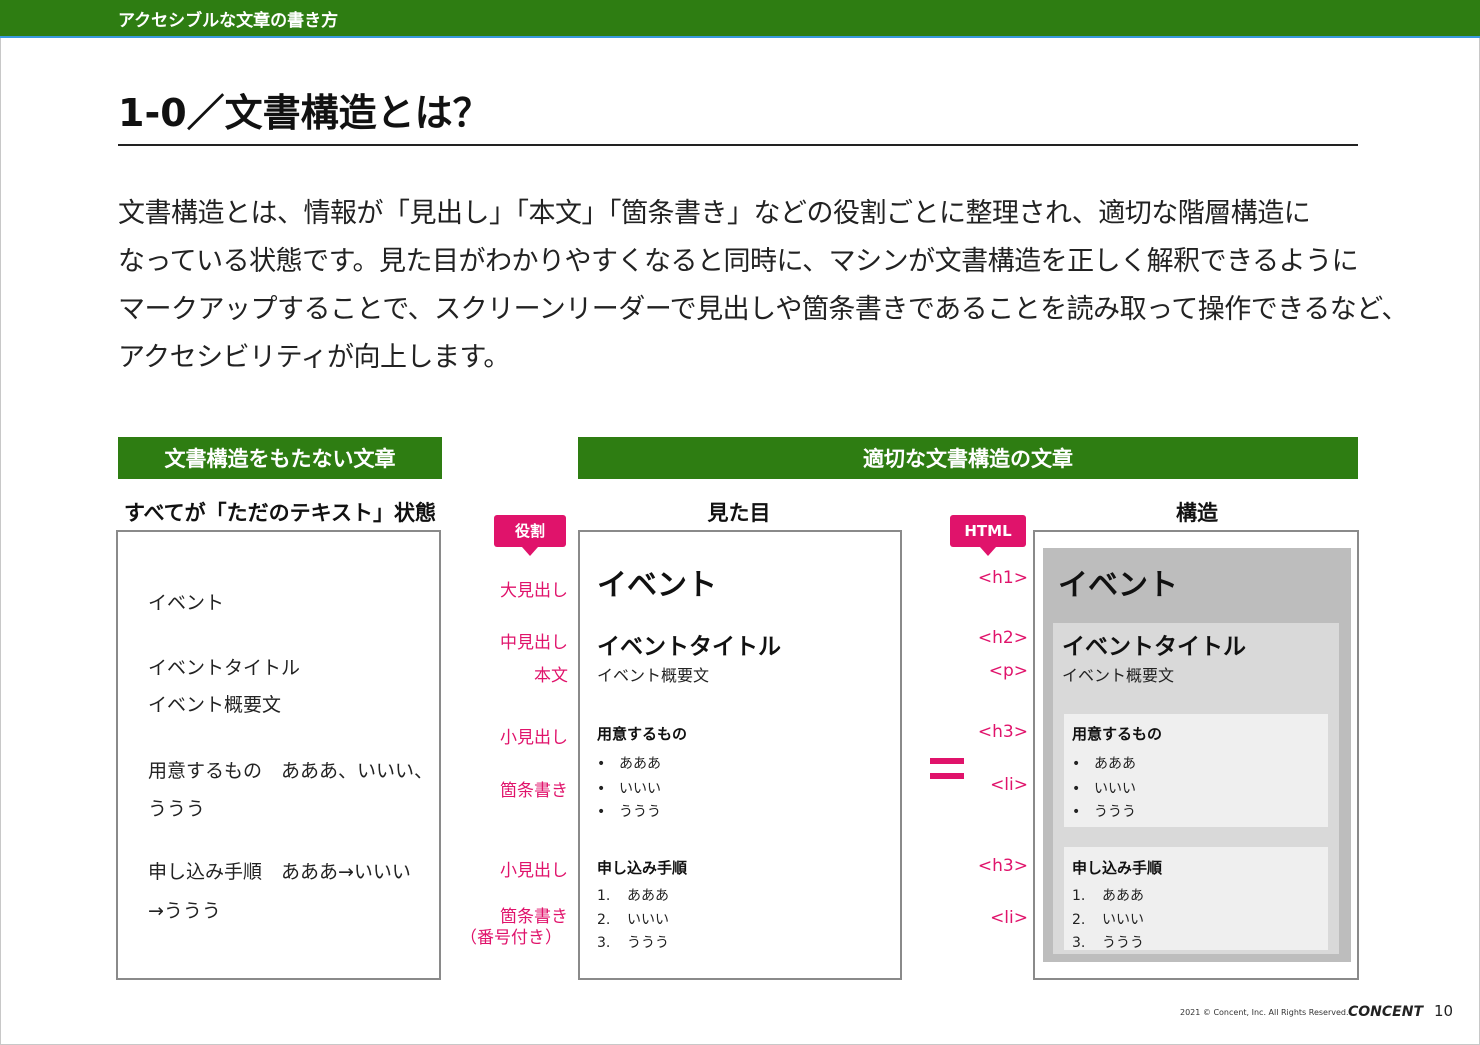  Describe the element at coordinates (280, 513) in the screenshot. I see `left-subheading: すべてが「ただのテキスト」状態` at that location.